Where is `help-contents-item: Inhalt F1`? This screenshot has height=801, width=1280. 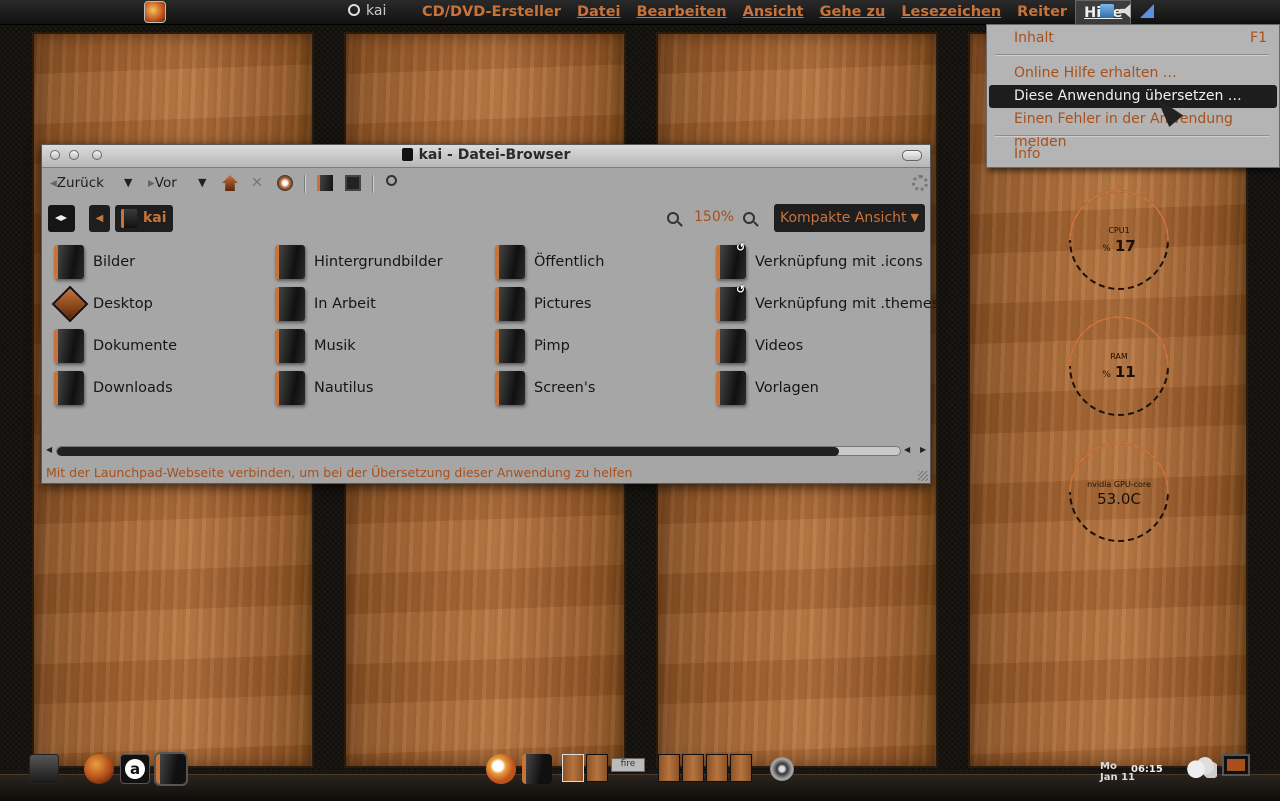
help-contents-item: Inhalt F1 is located at coordinates (1133, 38).